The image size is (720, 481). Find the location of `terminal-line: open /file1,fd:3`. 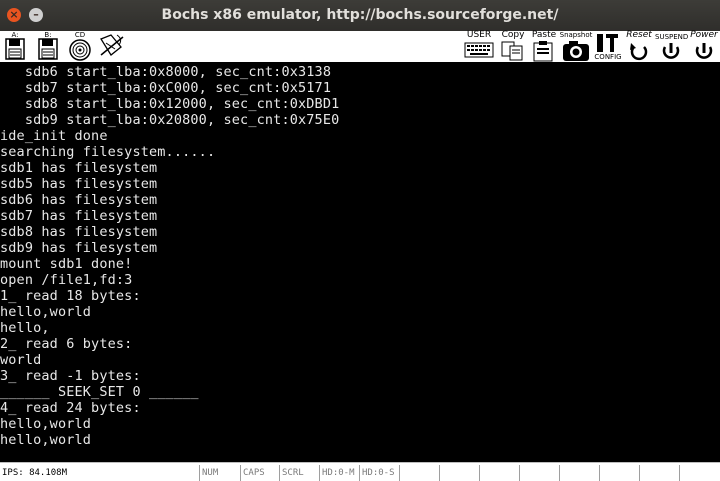

terminal-line: open /file1,fd:3 is located at coordinates (66, 280).